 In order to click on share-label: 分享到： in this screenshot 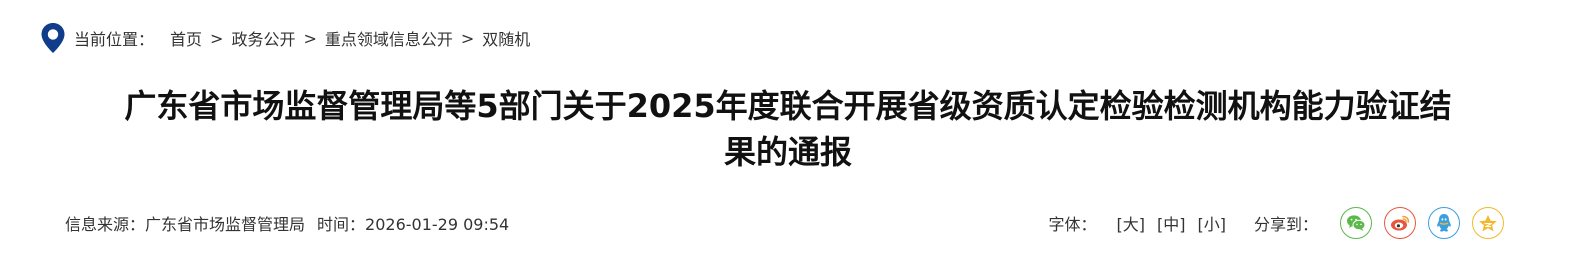, I will do `click(1285, 224)`.